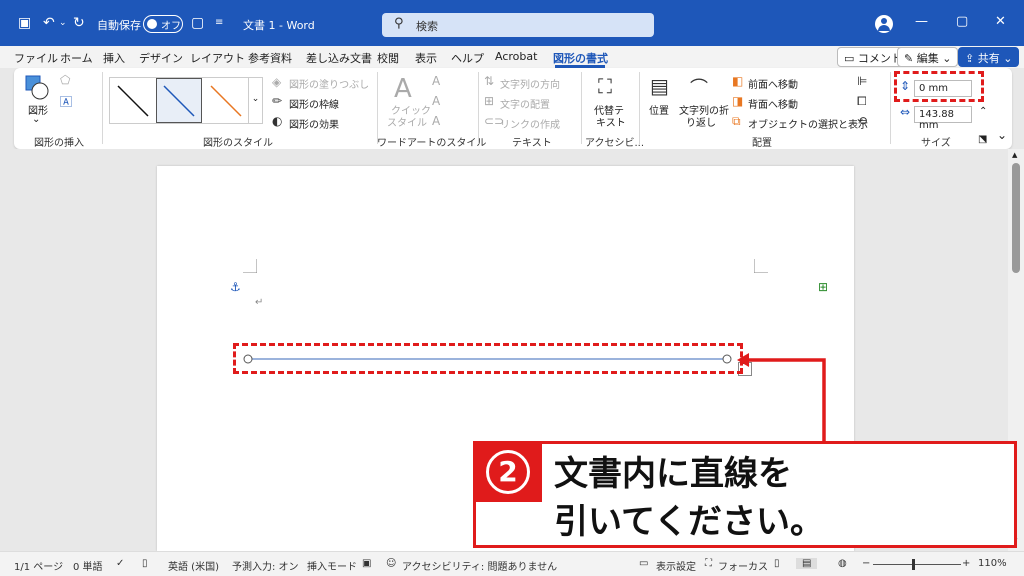  I want to click on align-text-icon: ⊞, so click(489, 101).